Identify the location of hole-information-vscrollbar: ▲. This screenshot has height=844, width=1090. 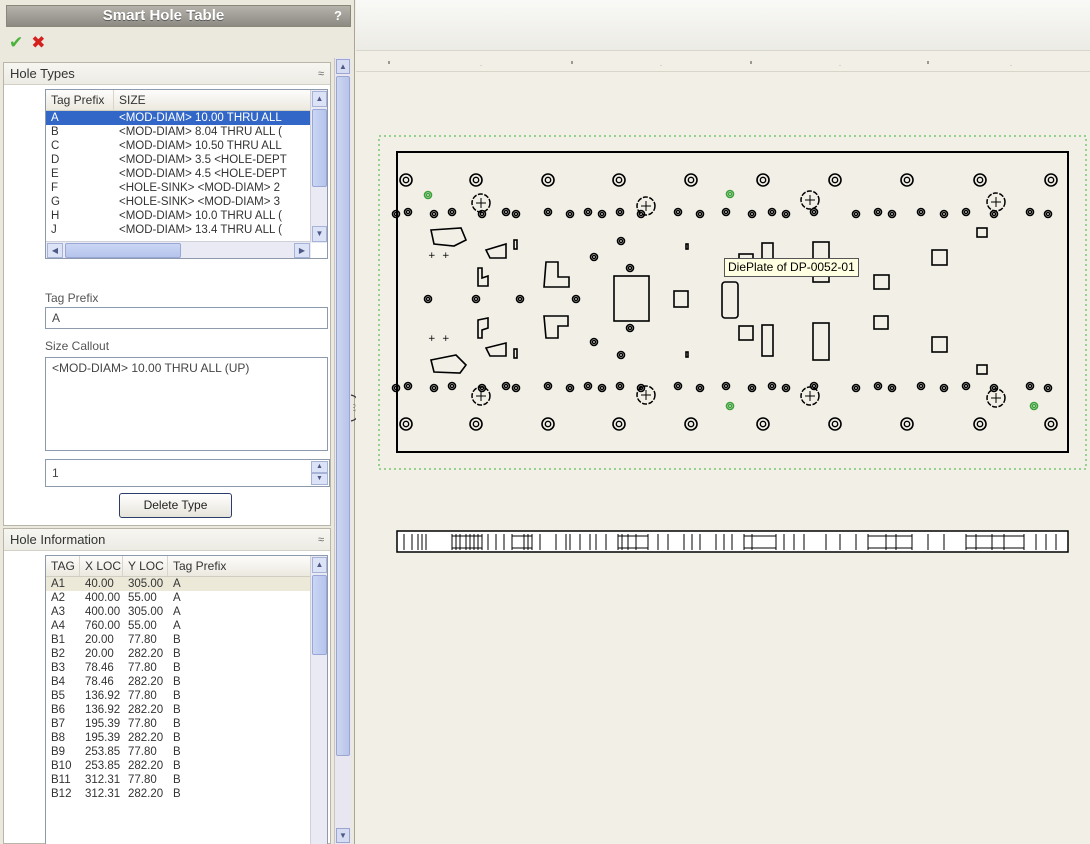
(318, 700).